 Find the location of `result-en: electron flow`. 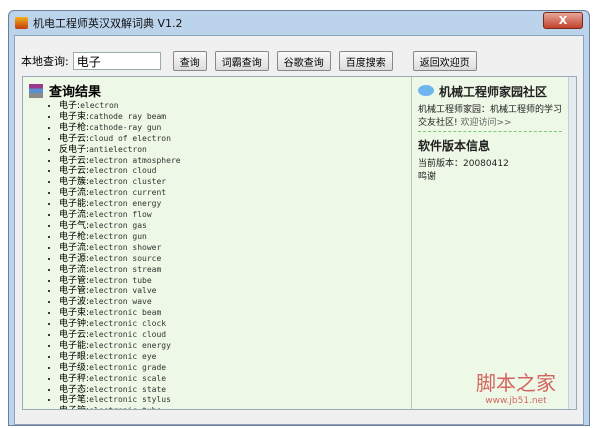

result-en: electron flow is located at coordinates (120, 215).